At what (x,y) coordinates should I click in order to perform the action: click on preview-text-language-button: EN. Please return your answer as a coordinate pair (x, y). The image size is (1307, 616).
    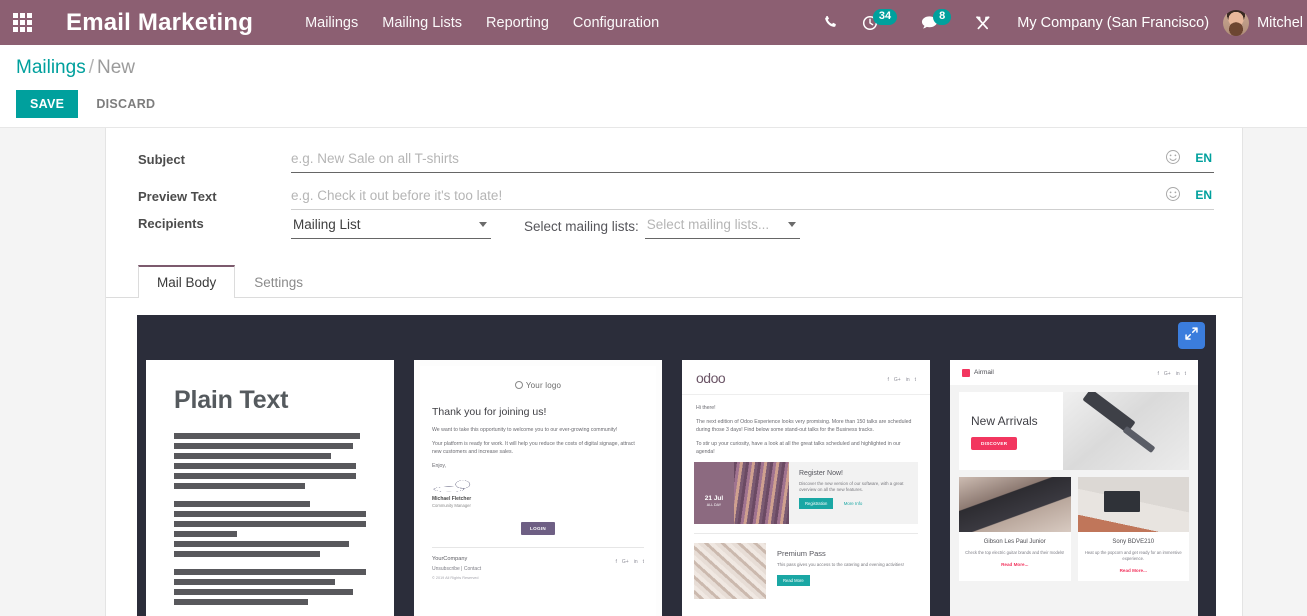
    Looking at the image, I should click on (1204, 195).